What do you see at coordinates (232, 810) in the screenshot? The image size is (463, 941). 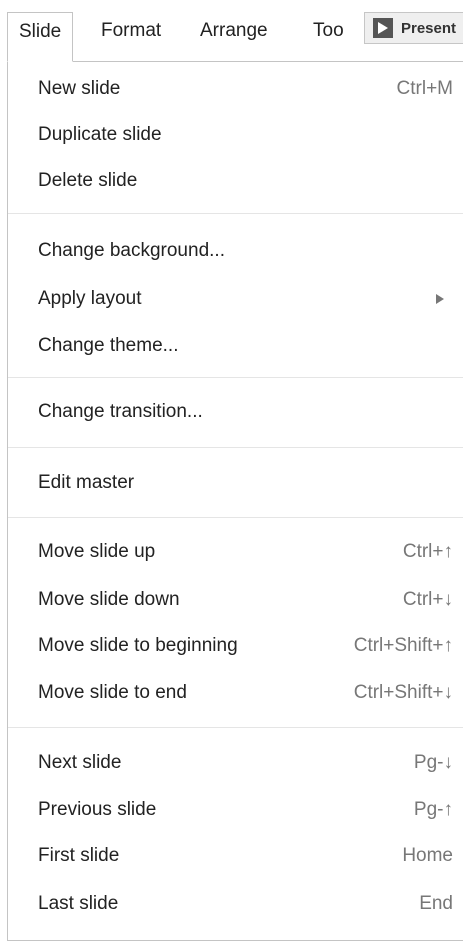 I see `menu-item-previous-slide: Previous slide Pg-↑` at bounding box center [232, 810].